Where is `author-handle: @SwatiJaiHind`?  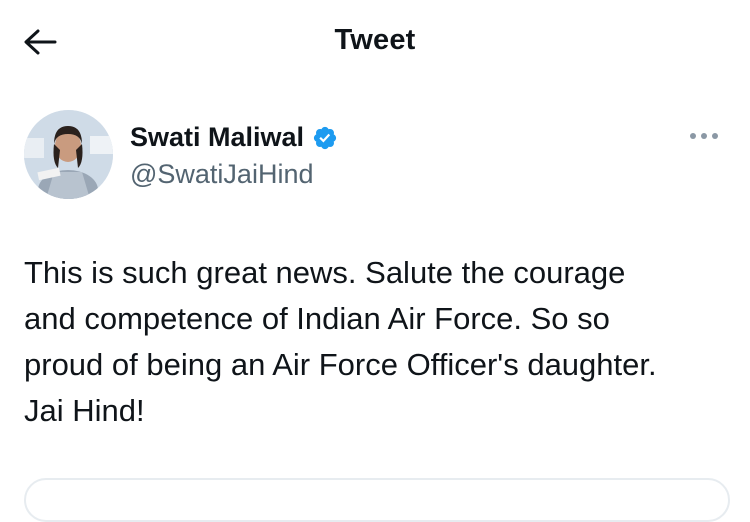 author-handle: @SwatiJaiHind is located at coordinates (221, 174).